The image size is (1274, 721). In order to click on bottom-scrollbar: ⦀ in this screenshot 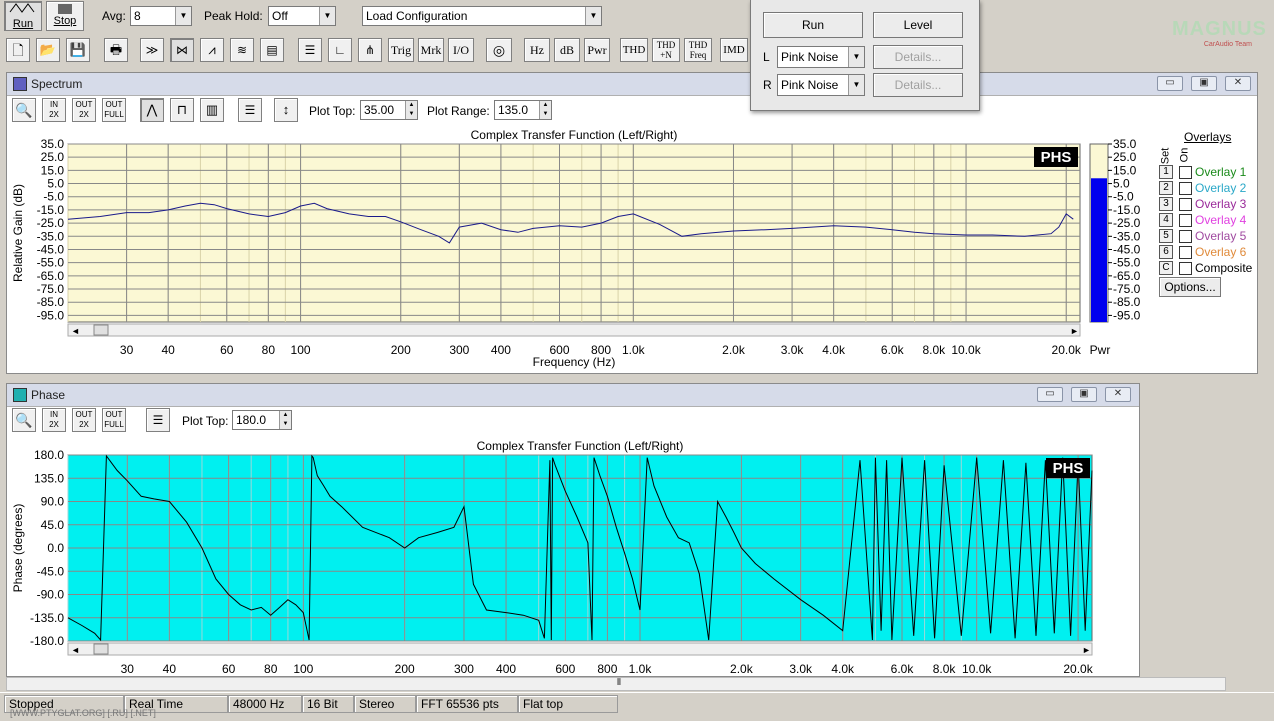, I will do `click(616, 684)`.